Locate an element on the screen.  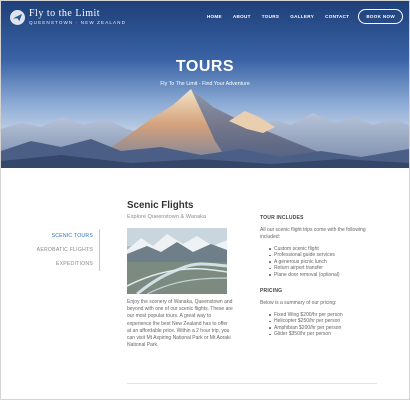
section-subtitle: Explore Queenstown & Wanaka is located at coordinates (167, 217).